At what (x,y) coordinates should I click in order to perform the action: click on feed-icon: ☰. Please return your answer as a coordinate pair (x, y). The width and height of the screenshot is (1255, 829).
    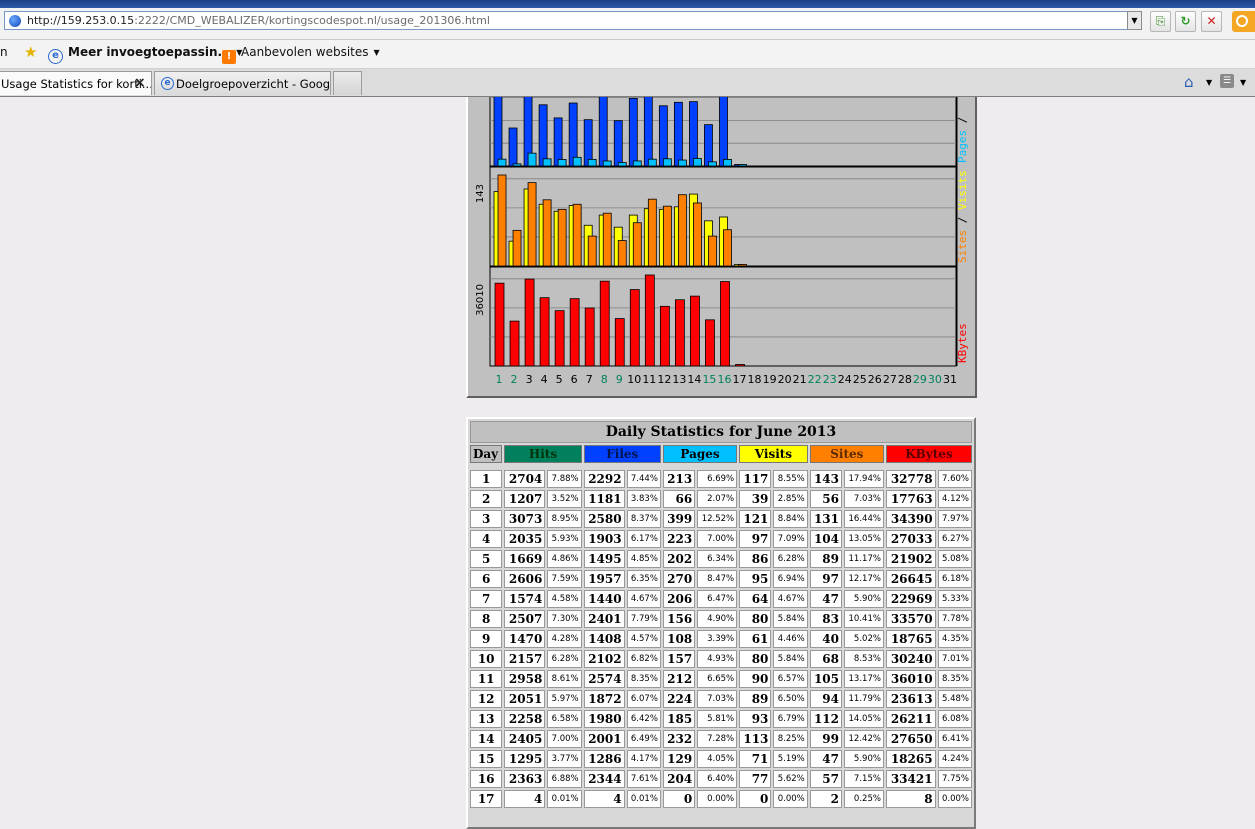
    Looking at the image, I should click on (1227, 81).